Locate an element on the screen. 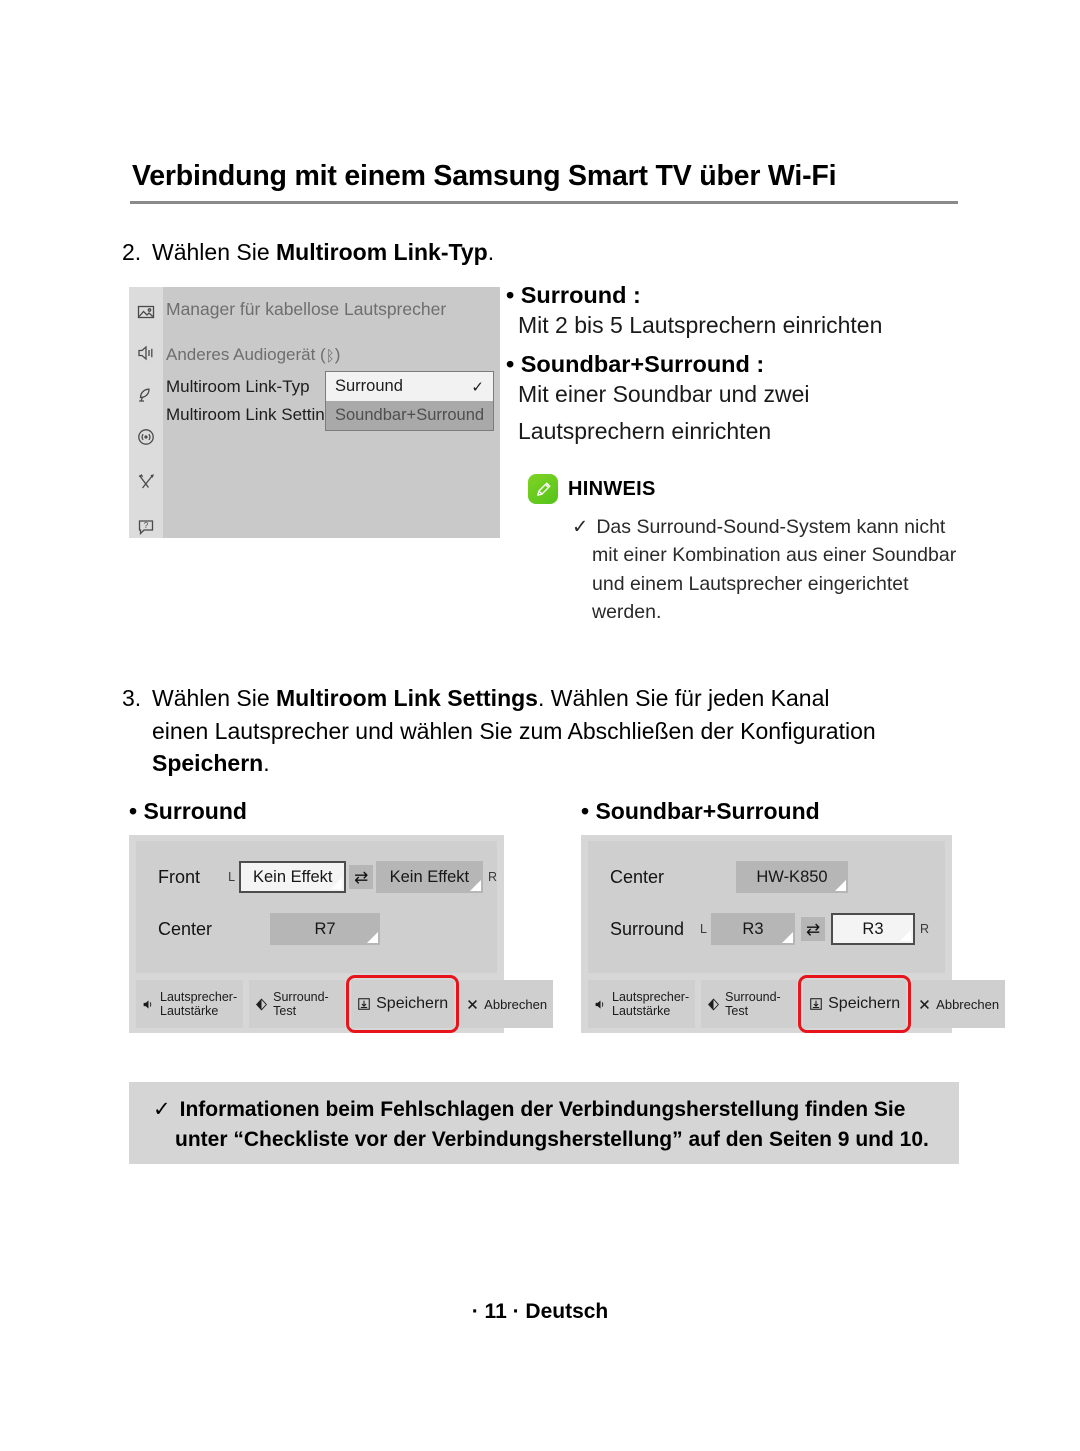  row-front-left-value: Kein Effekt is located at coordinates (293, 876).